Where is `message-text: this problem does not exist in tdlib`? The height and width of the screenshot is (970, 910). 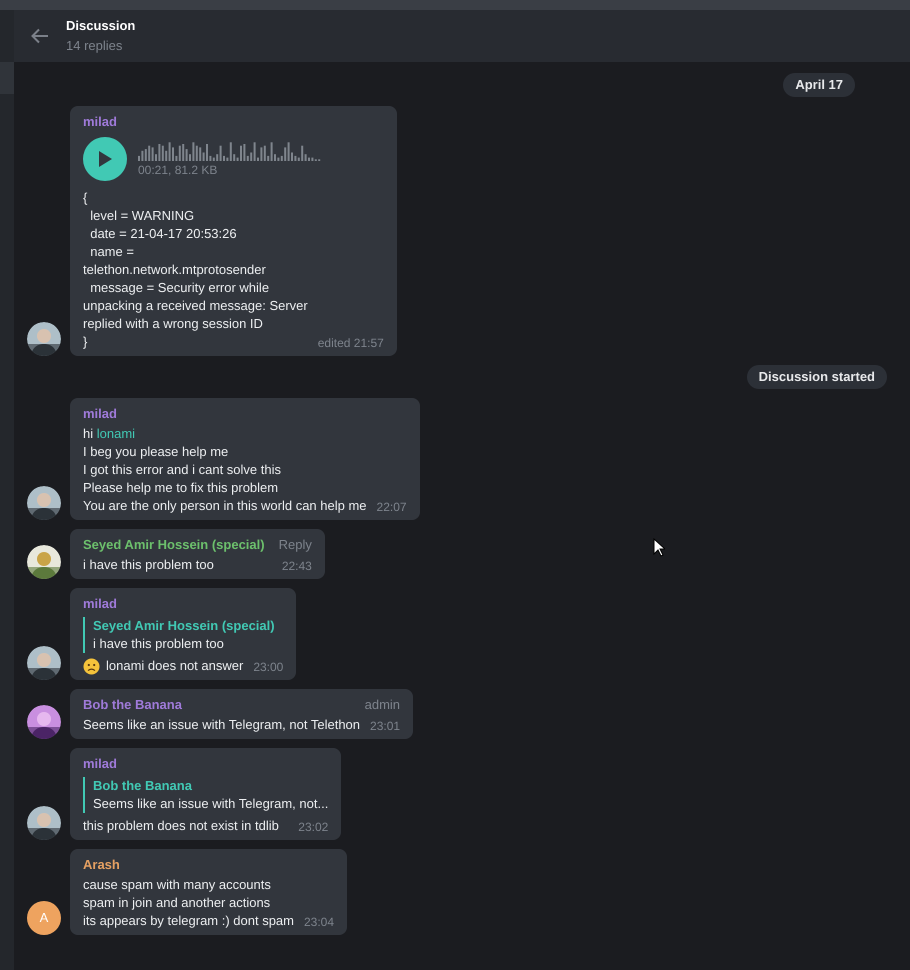
message-text: this problem does not exist in tdlib is located at coordinates (181, 826).